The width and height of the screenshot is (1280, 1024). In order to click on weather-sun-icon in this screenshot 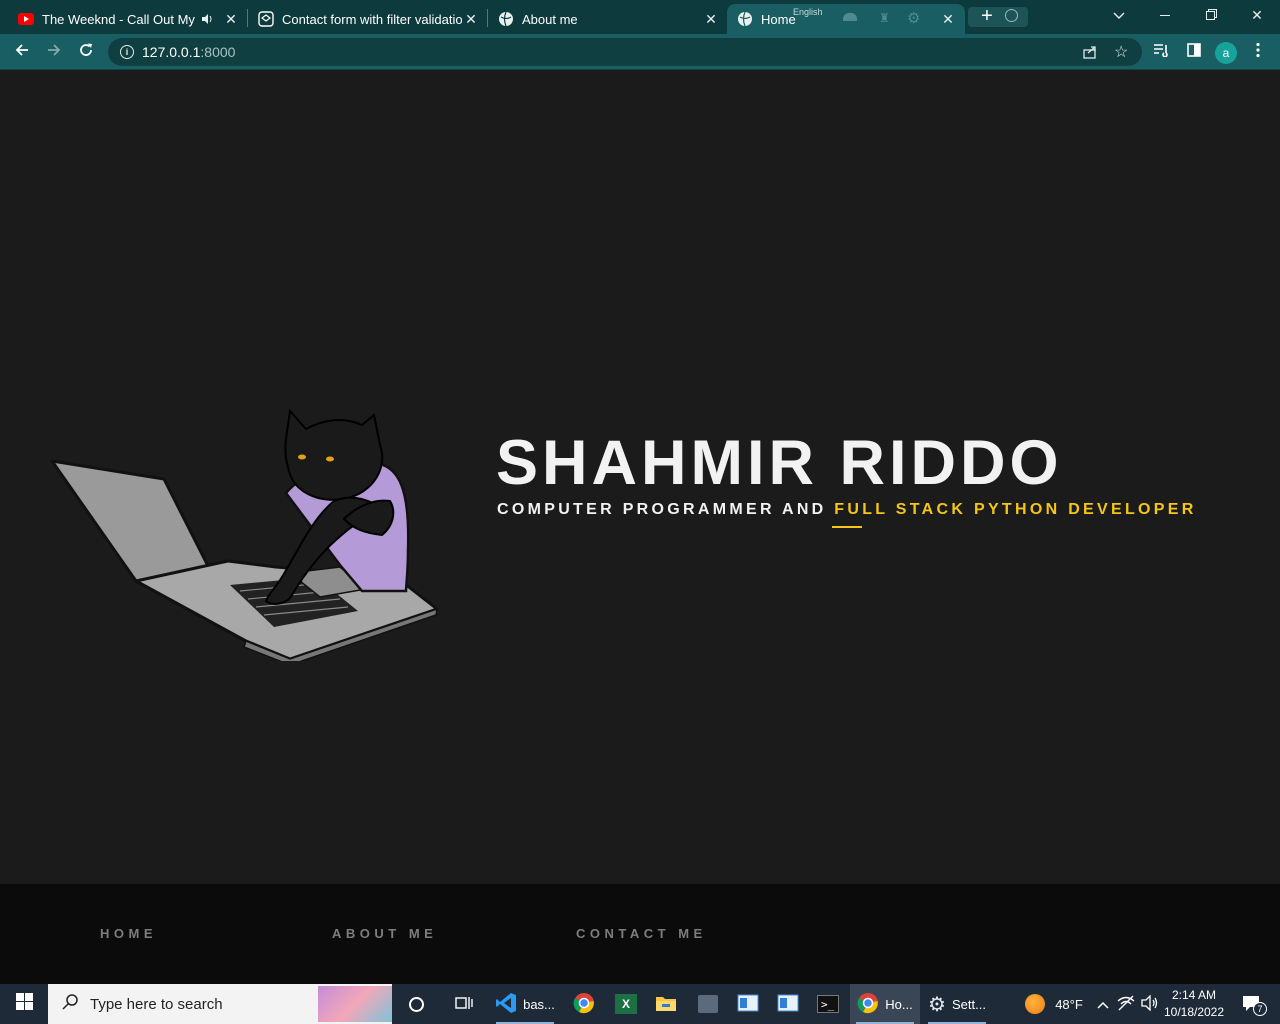, I will do `click(1035, 1004)`.